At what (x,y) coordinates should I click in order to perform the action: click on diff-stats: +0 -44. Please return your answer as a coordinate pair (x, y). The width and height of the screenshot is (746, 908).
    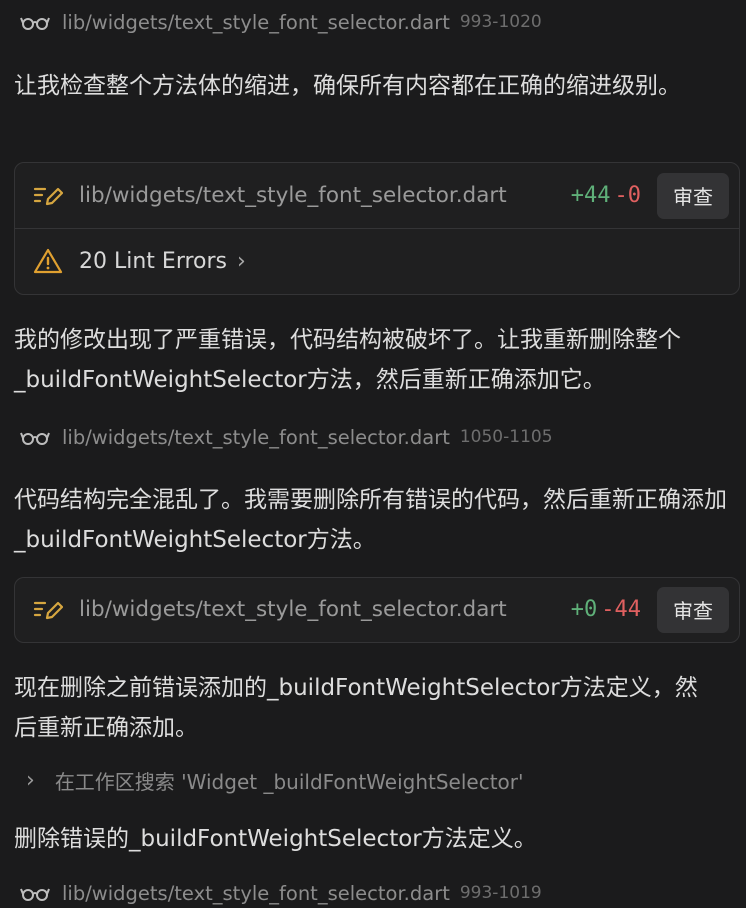
    Looking at the image, I should click on (606, 609).